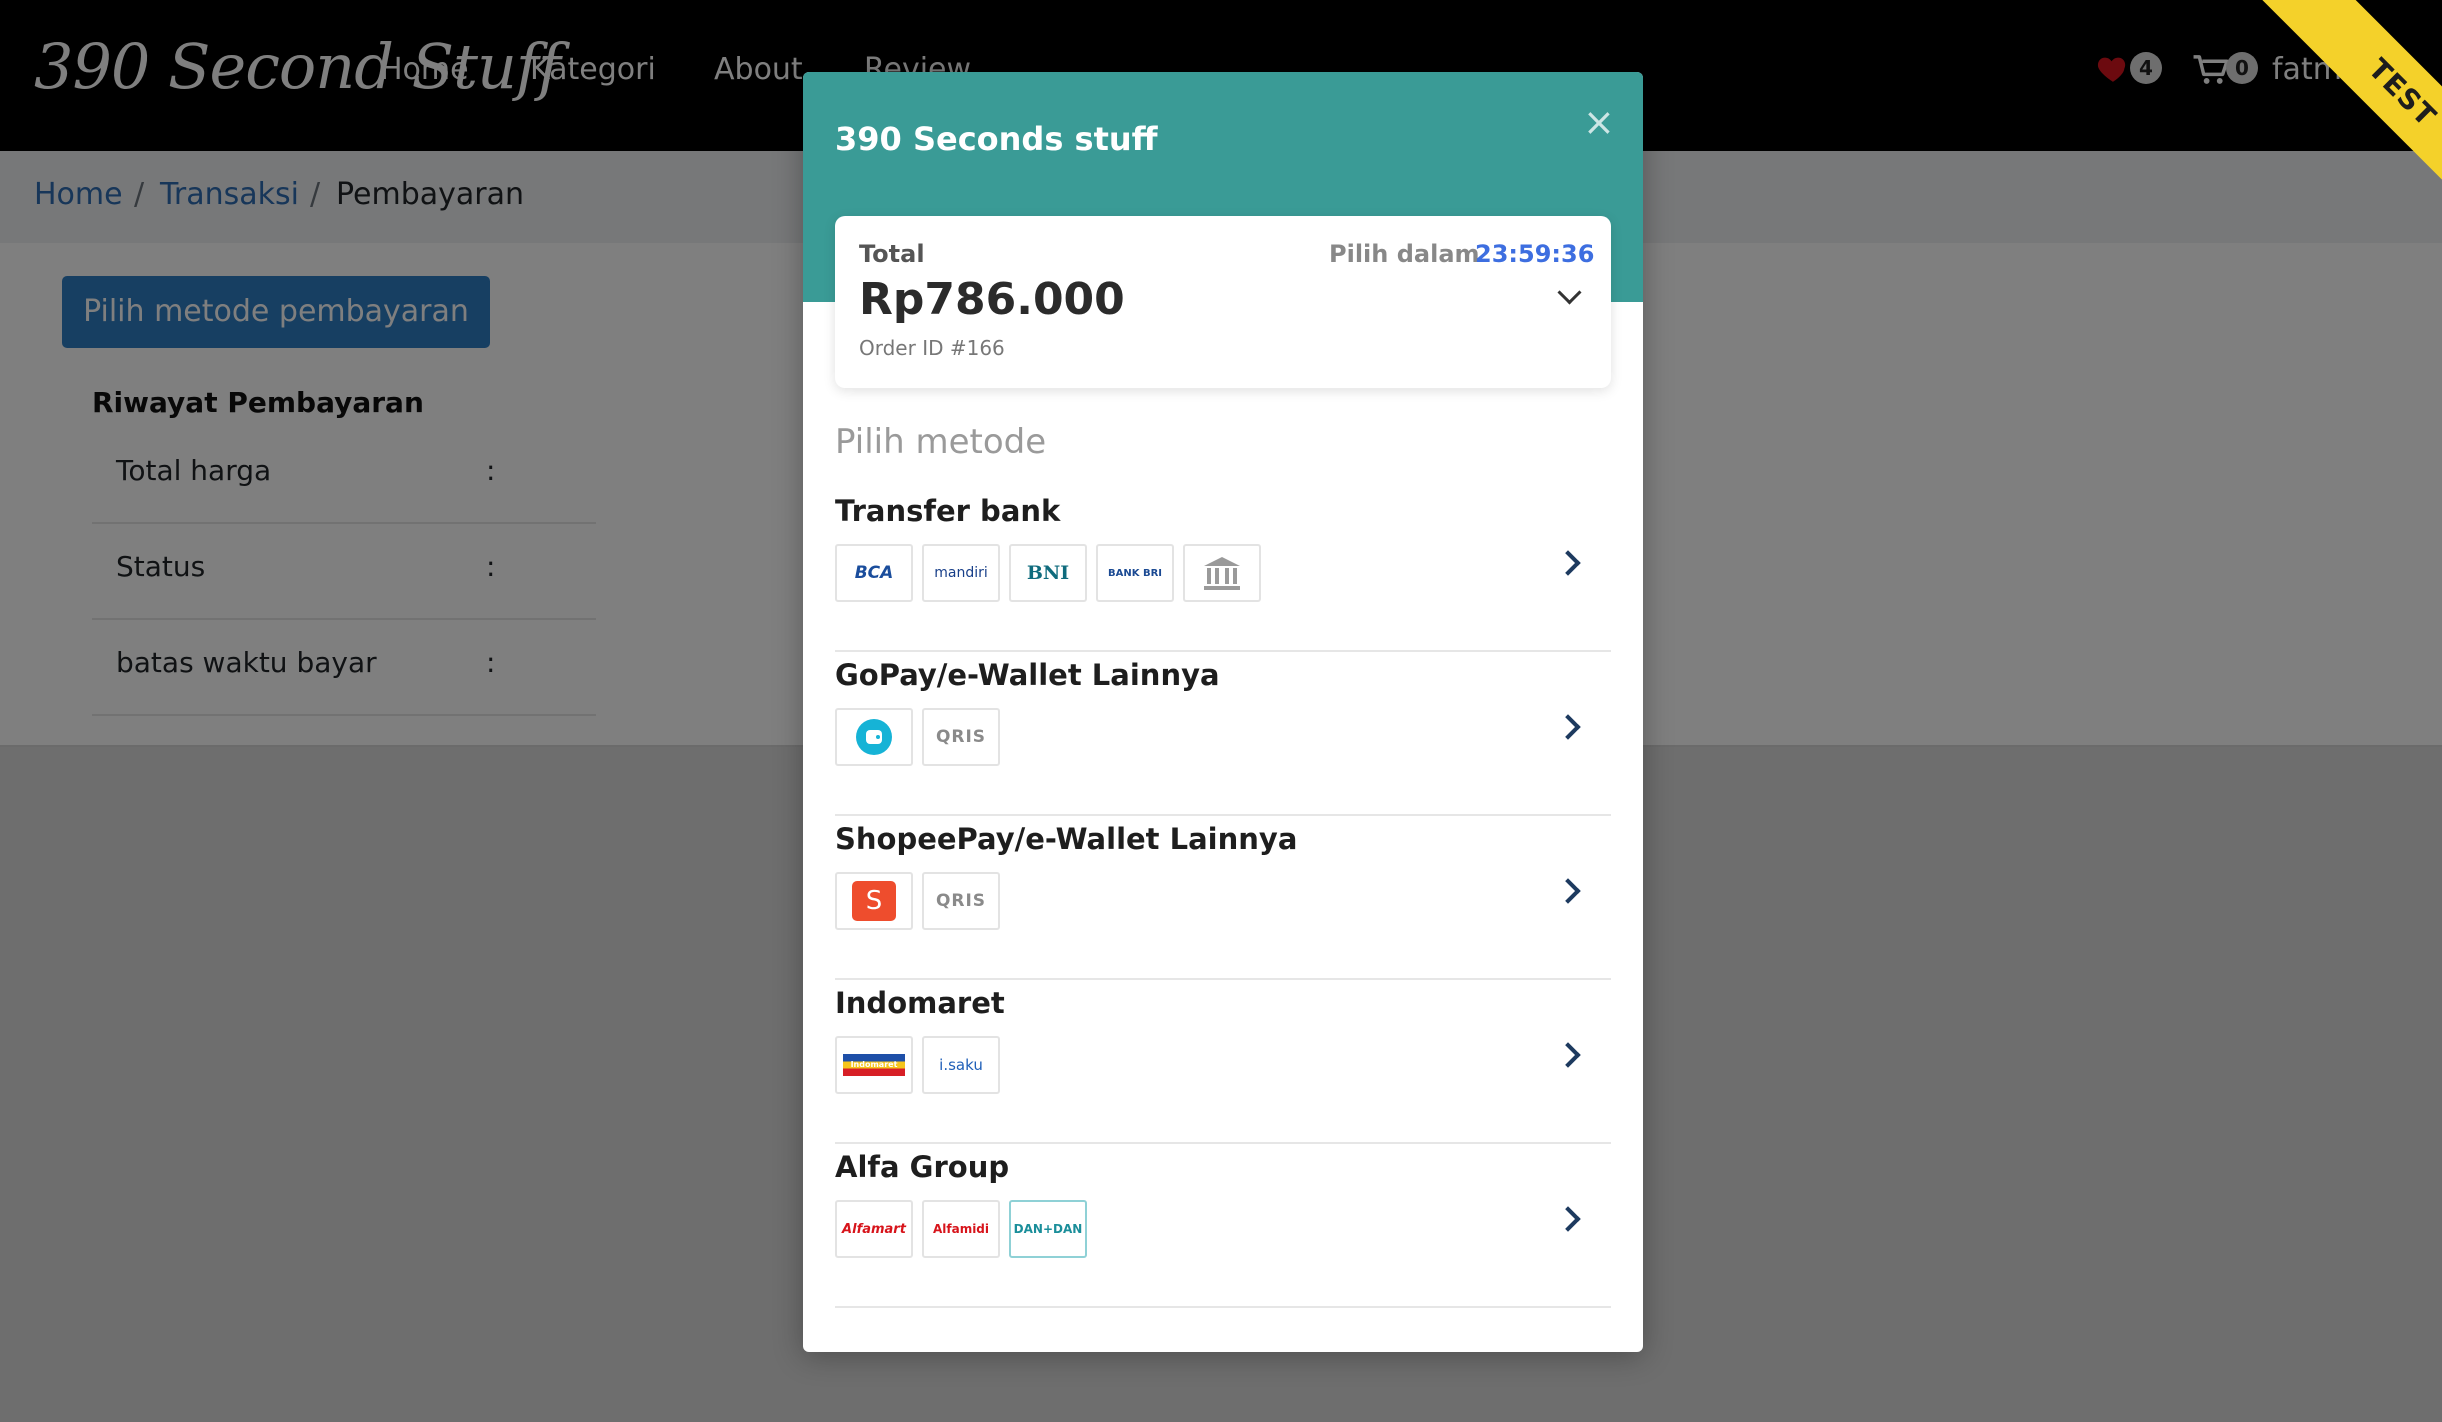 This screenshot has width=2442, height=1422. Describe the element at coordinates (1048, 1229) in the screenshot. I see `dandan-logo: DAN+DAN` at that location.